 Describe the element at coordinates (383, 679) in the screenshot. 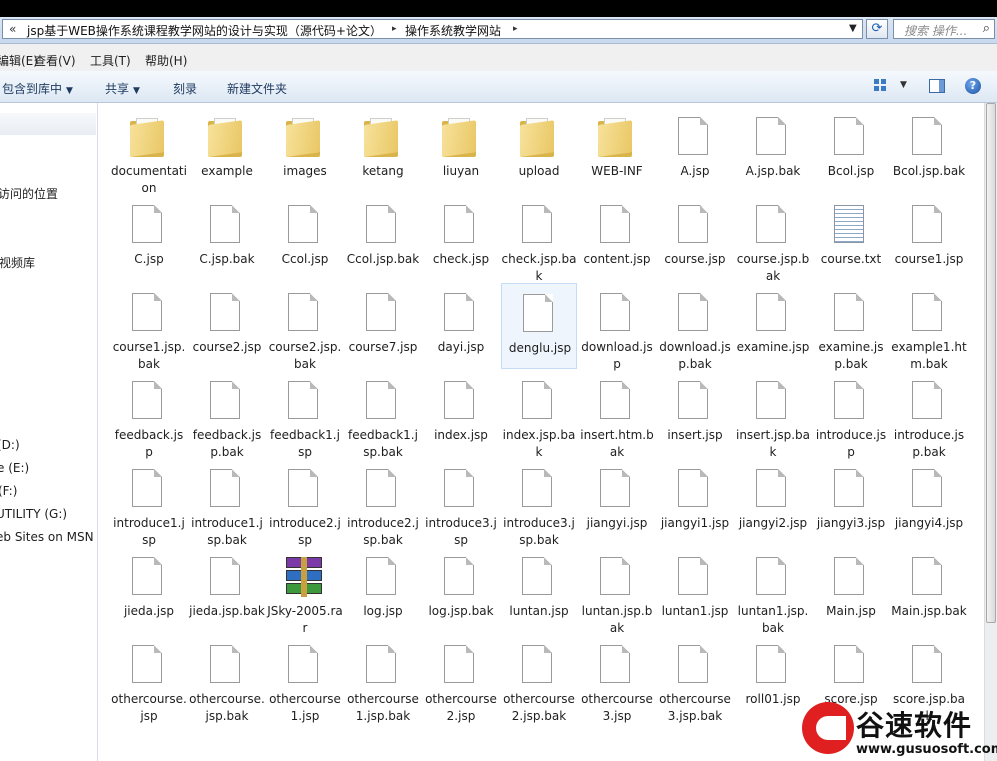

I see `file-item: othercourse1.jsp.bak` at that location.